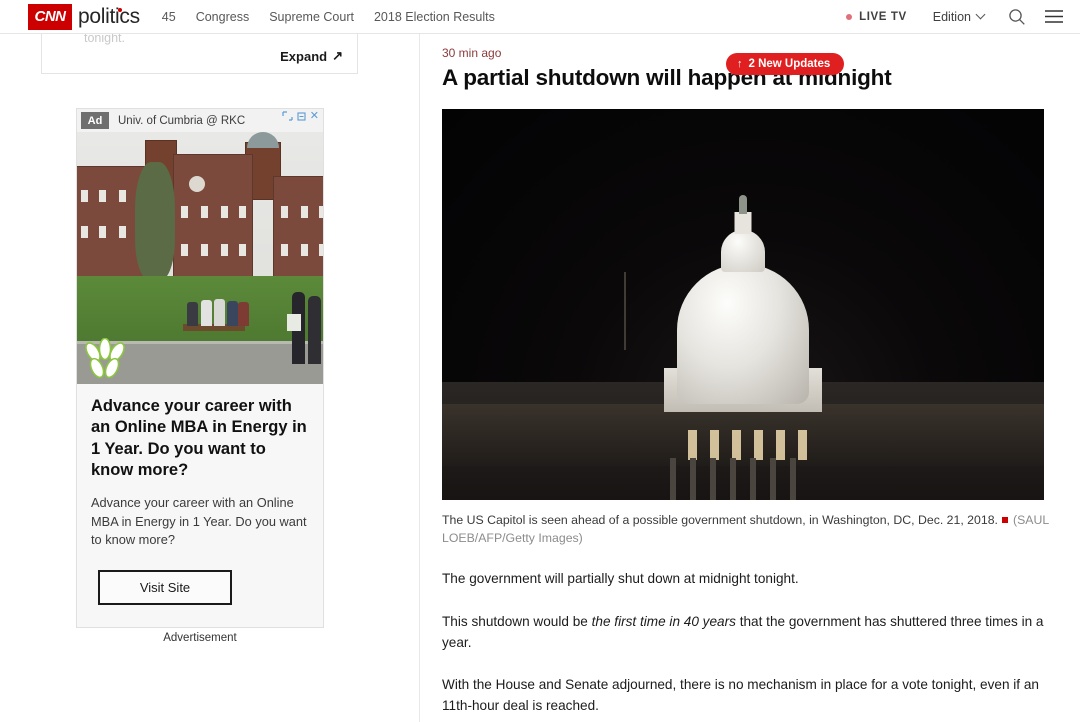  I want to click on live-indicator-icon, so click(849, 16).